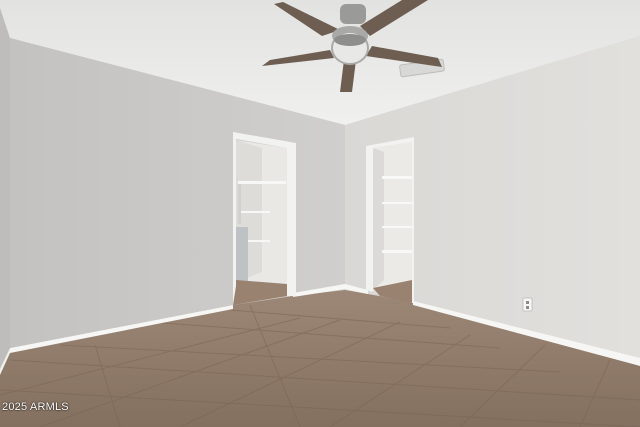  What do you see at coordinates (35, 407) in the screenshot?
I see `photo-watermark: 2025 ARMLS` at bounding box center [35, 407].